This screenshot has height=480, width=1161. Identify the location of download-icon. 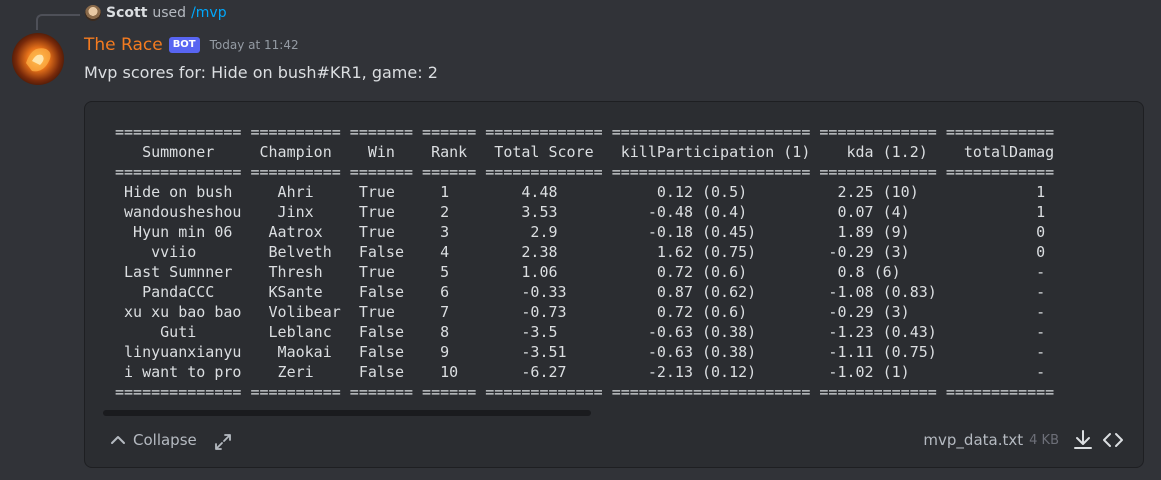
(1083, 440).